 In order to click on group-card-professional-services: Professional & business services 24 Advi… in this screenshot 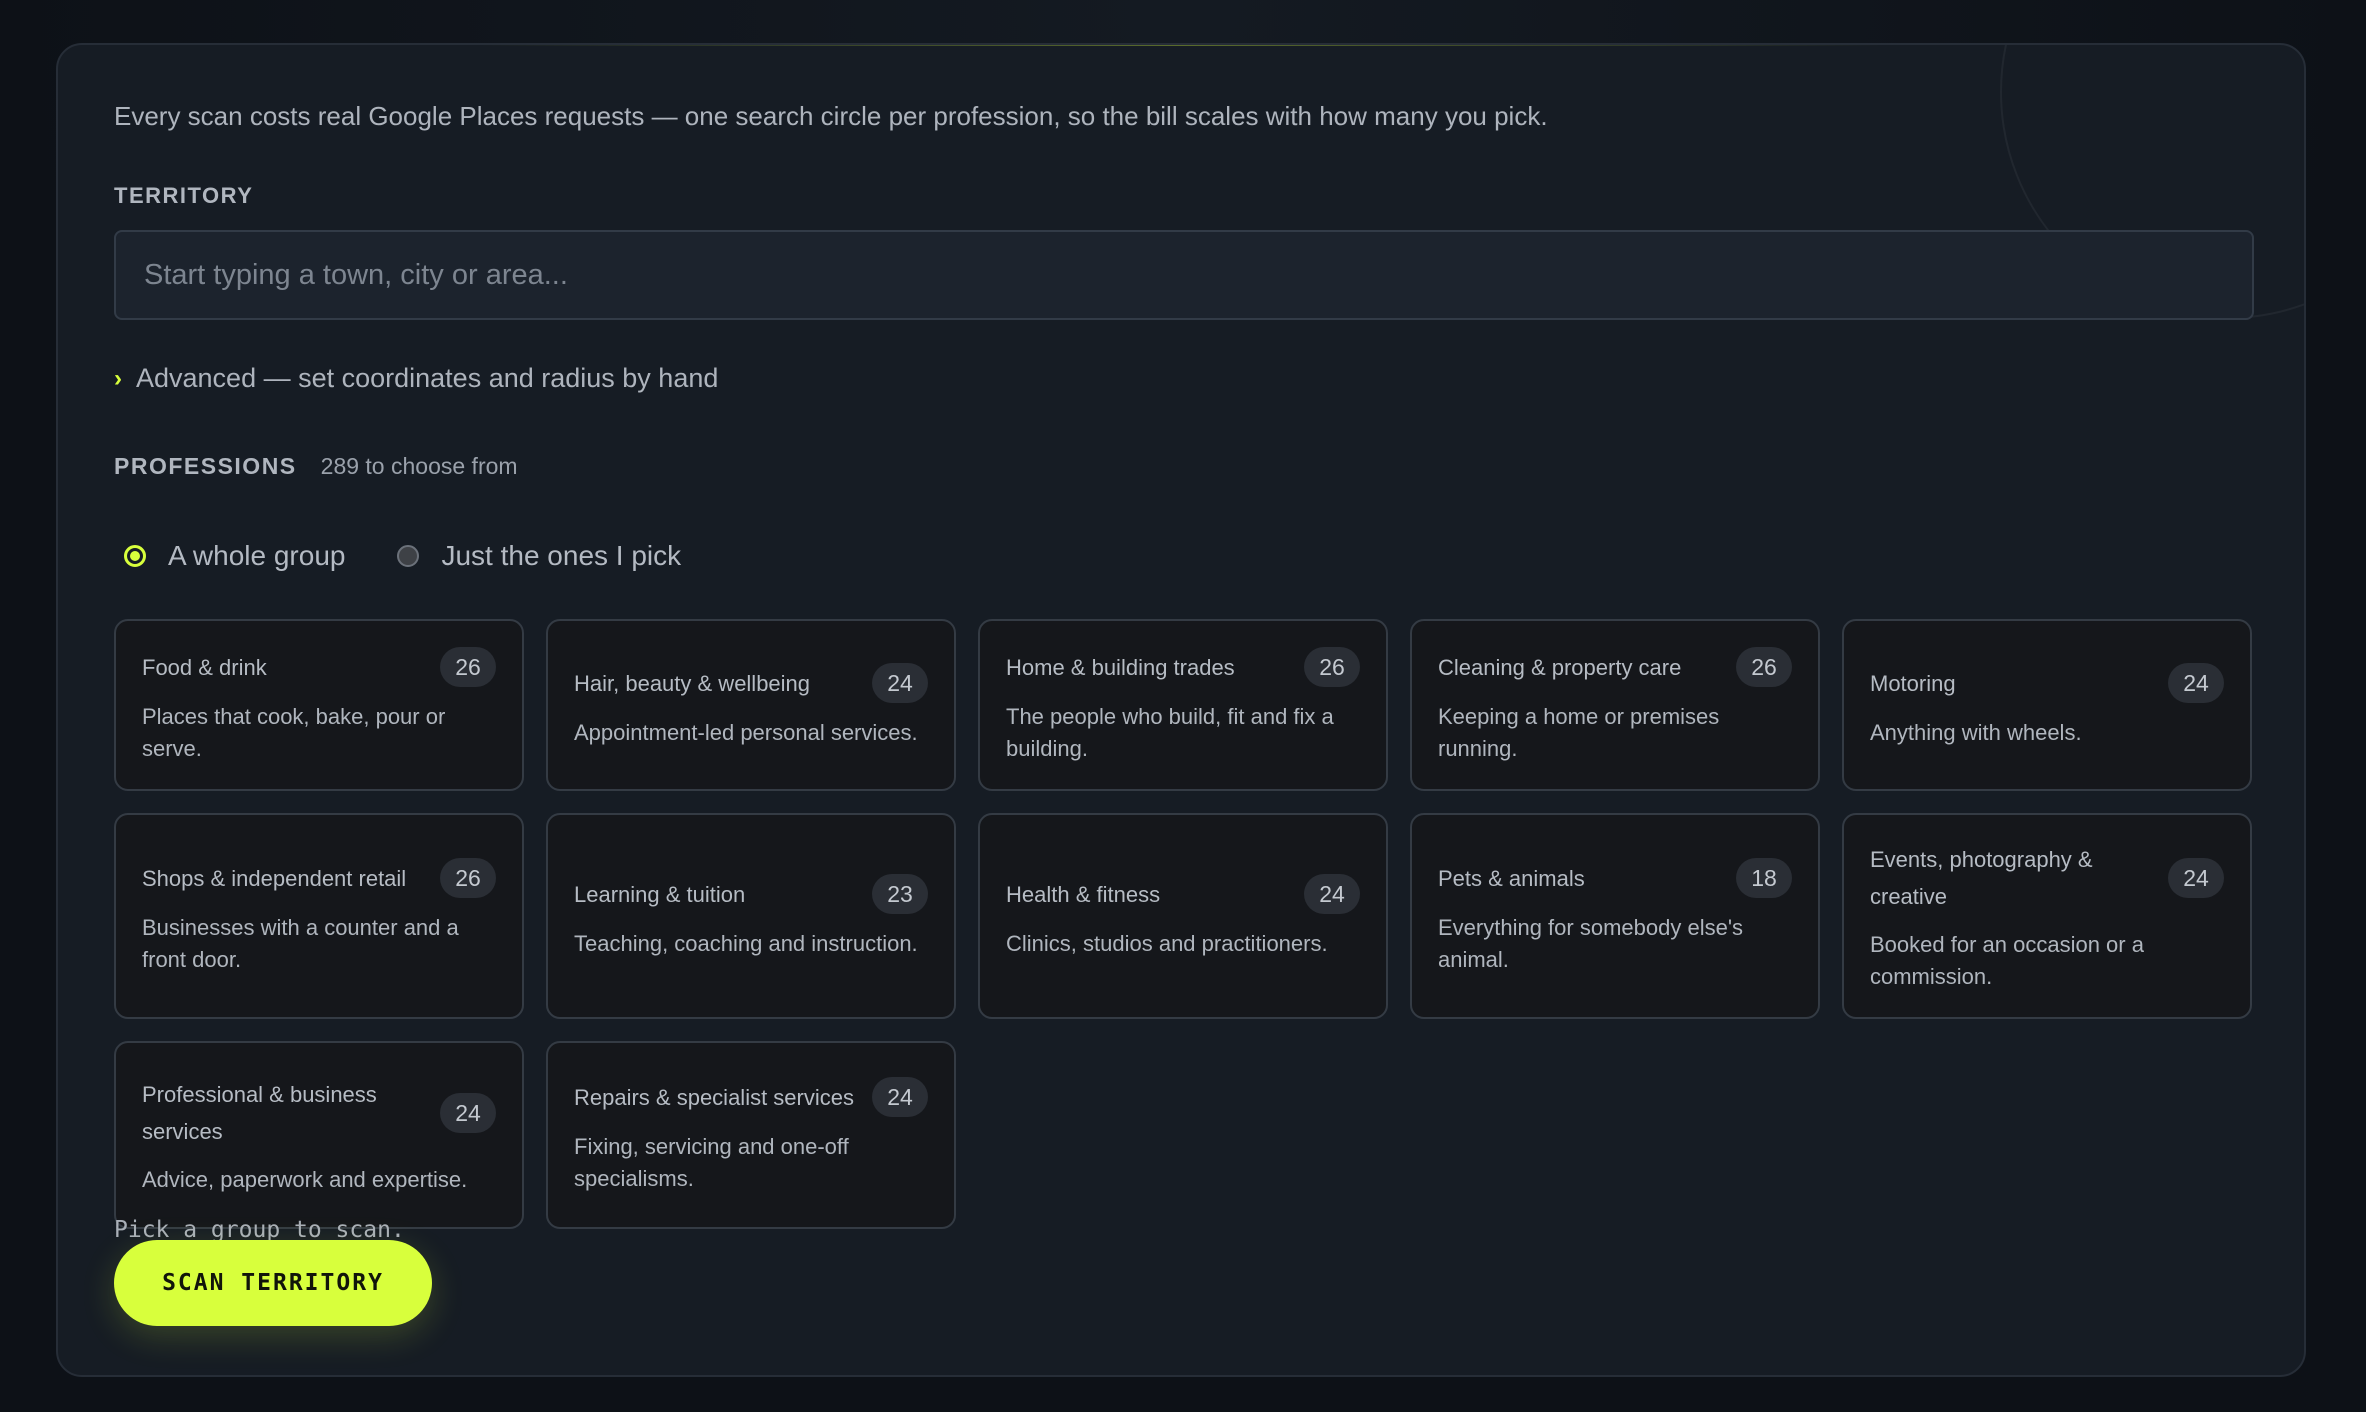, I will do `click(319, 1135)`.